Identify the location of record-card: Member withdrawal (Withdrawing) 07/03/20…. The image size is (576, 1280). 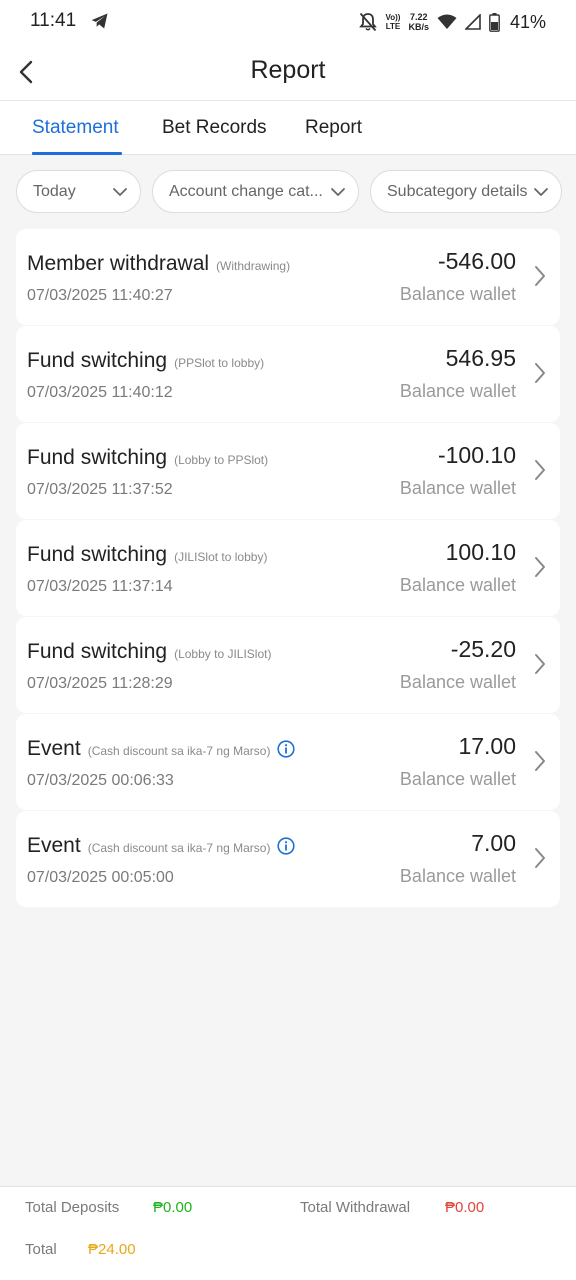
(288, 277).